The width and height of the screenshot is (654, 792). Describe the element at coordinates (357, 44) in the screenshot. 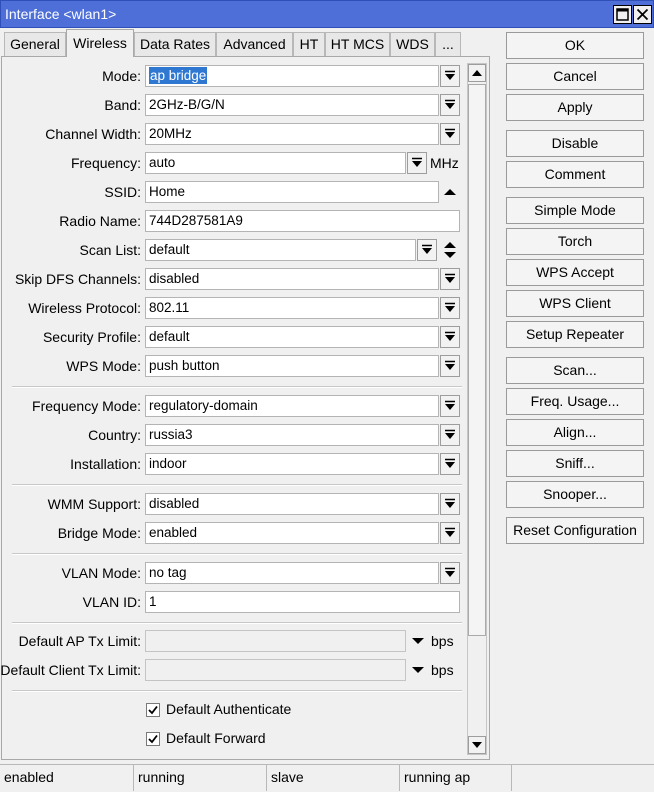

I see `tab-ht-mcs: HT MCS` at that location.